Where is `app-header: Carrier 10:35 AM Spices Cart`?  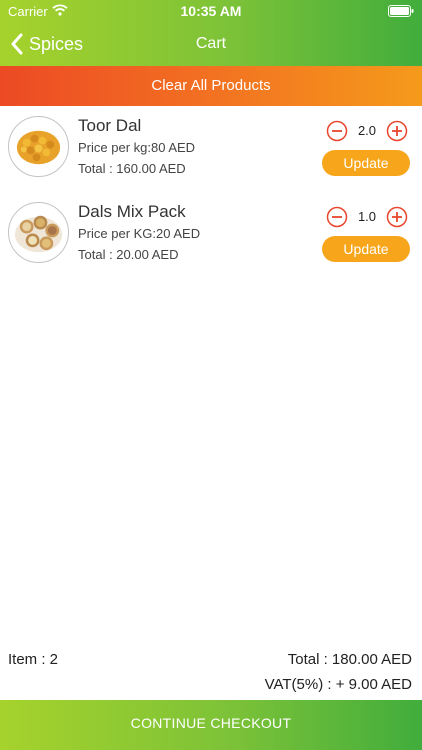
app-header: Carrier 10:35 AM Spices Cart is located at coordinates (211, 33).